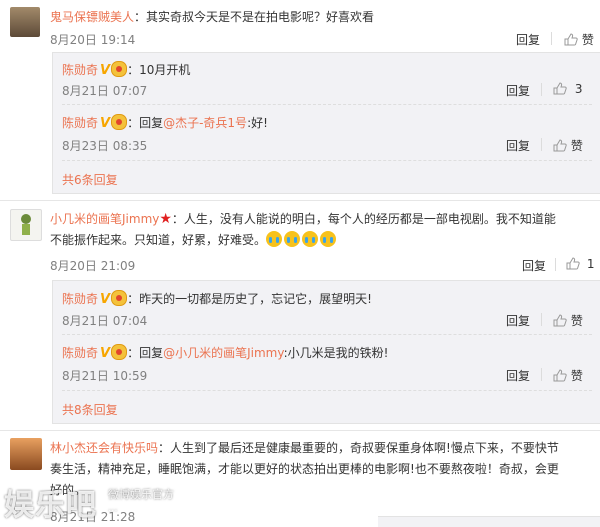 This screenshot has height=527, width=600. What do you see at coordinates (93, 266) in the screenshot?
I see `comment-time: 8月20日 21:09` at bounding box center [93, 266].